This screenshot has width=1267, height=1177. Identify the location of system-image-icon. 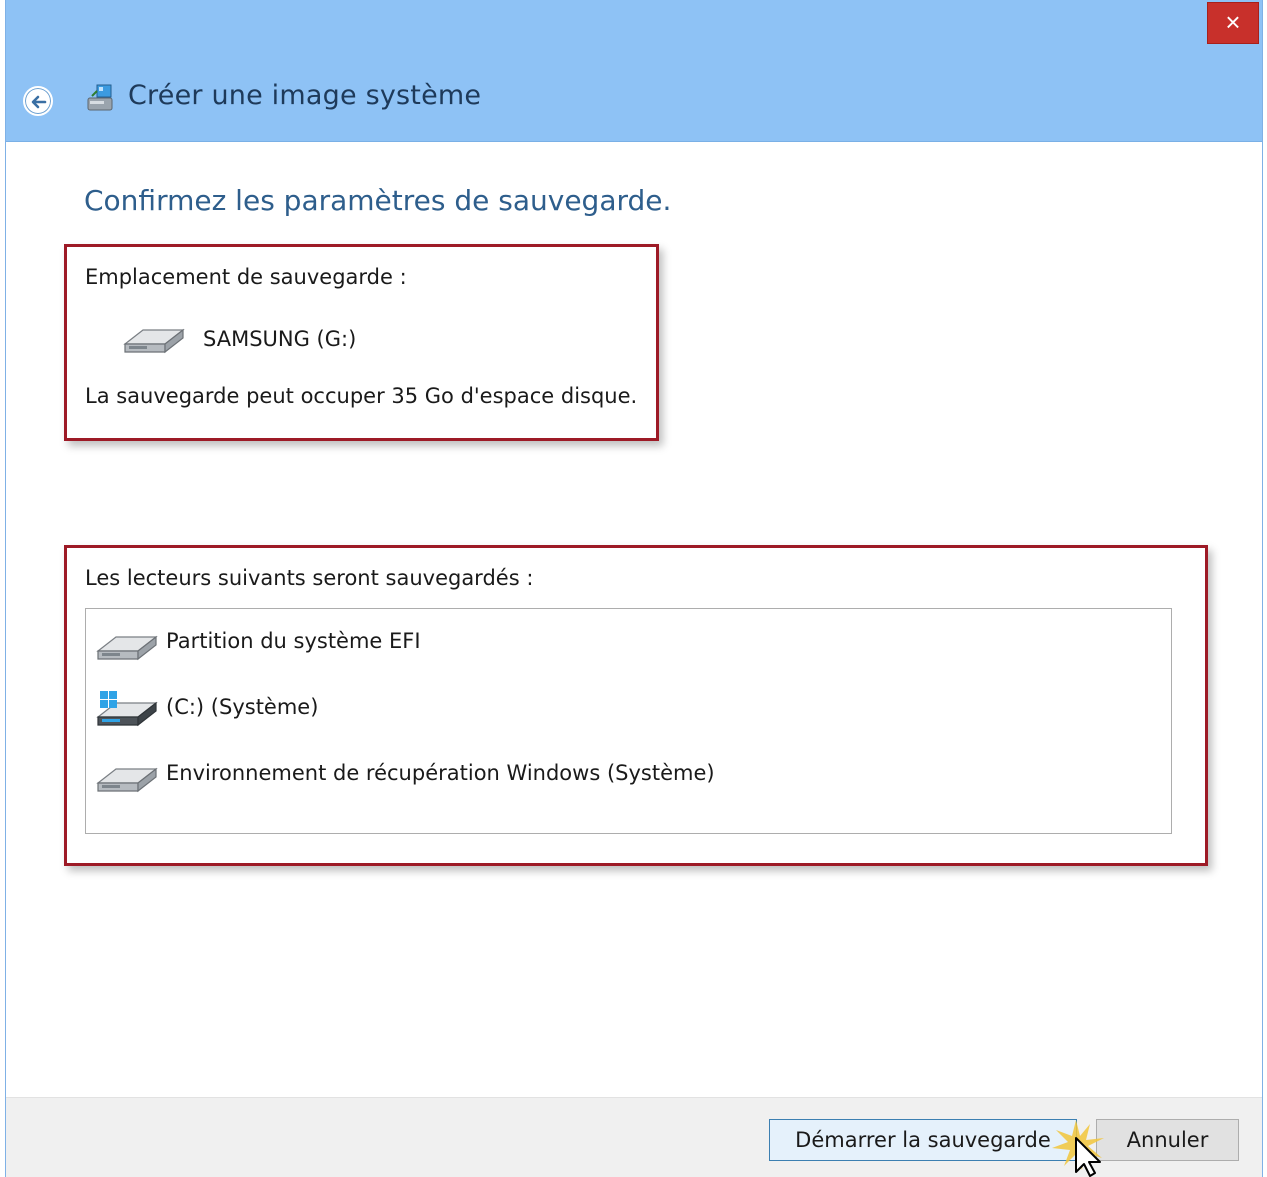
(100, 97).